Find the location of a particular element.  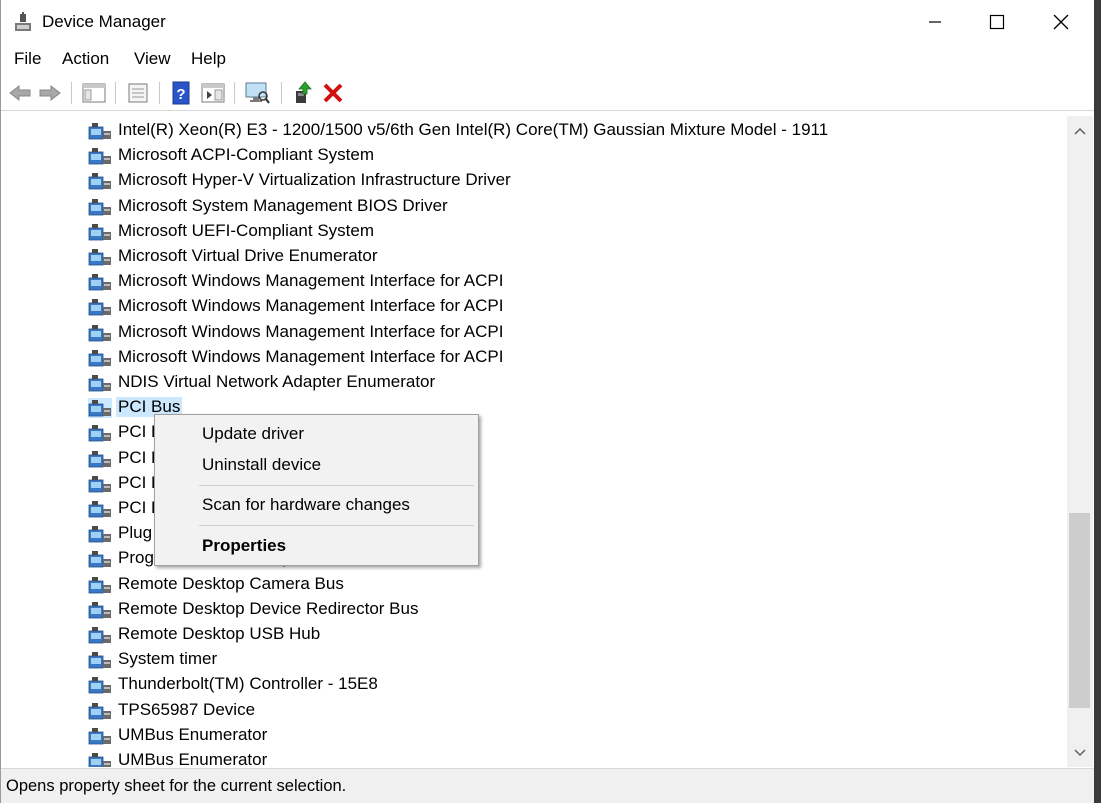

update-driver-button is located at coordinates (302, 93).